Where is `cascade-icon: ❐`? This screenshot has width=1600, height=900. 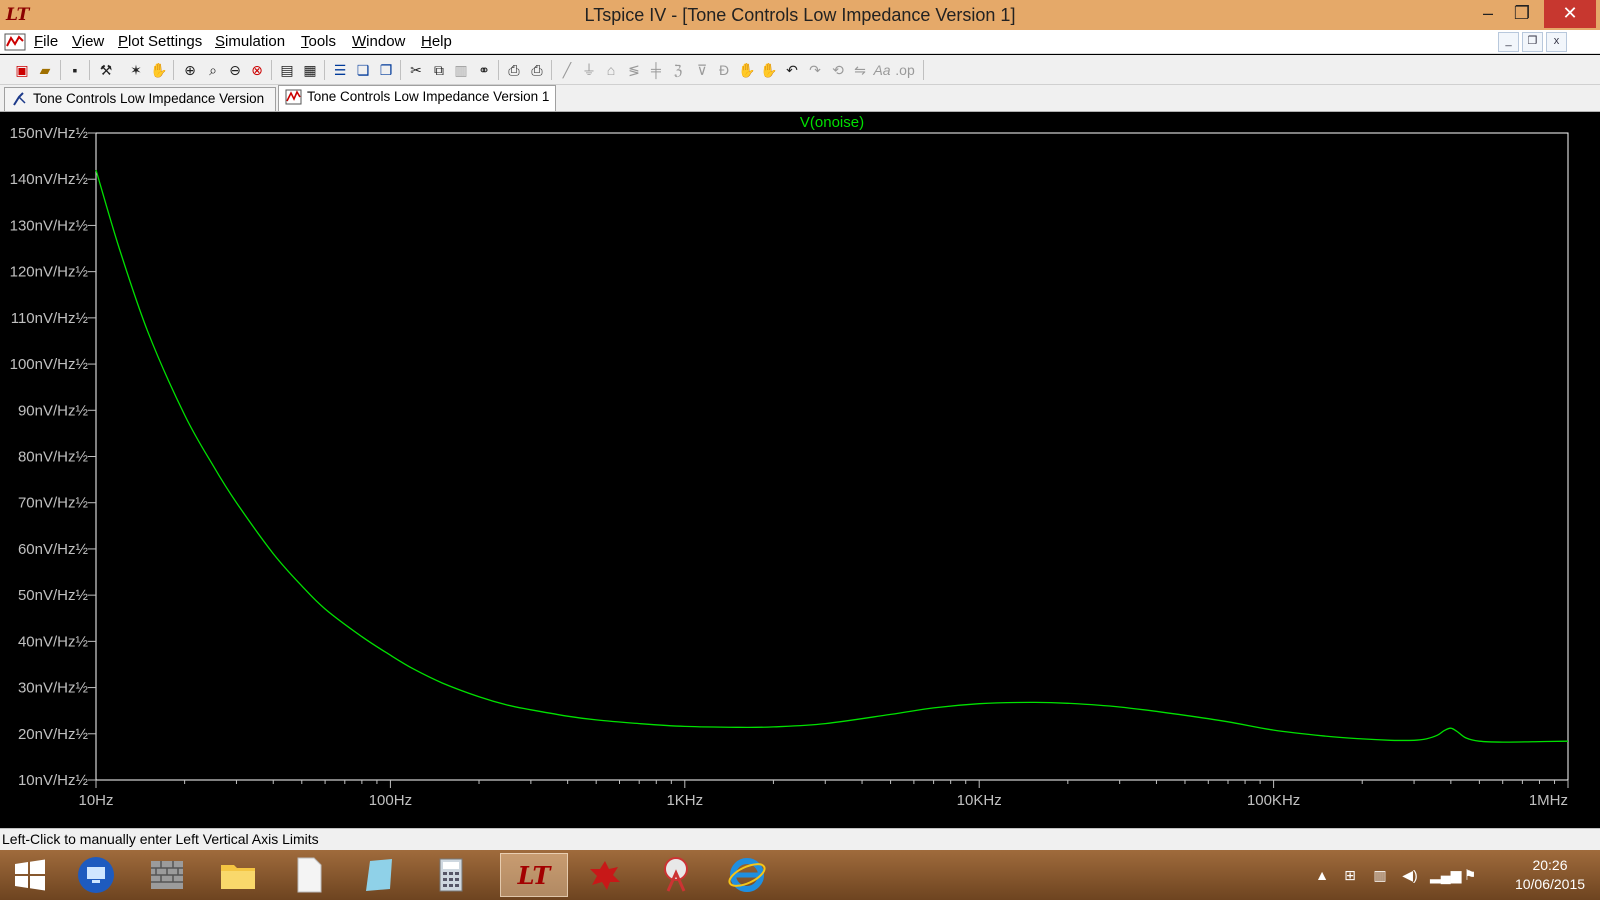 cascade-icon: ❐ is located at coordinates (386, 70).